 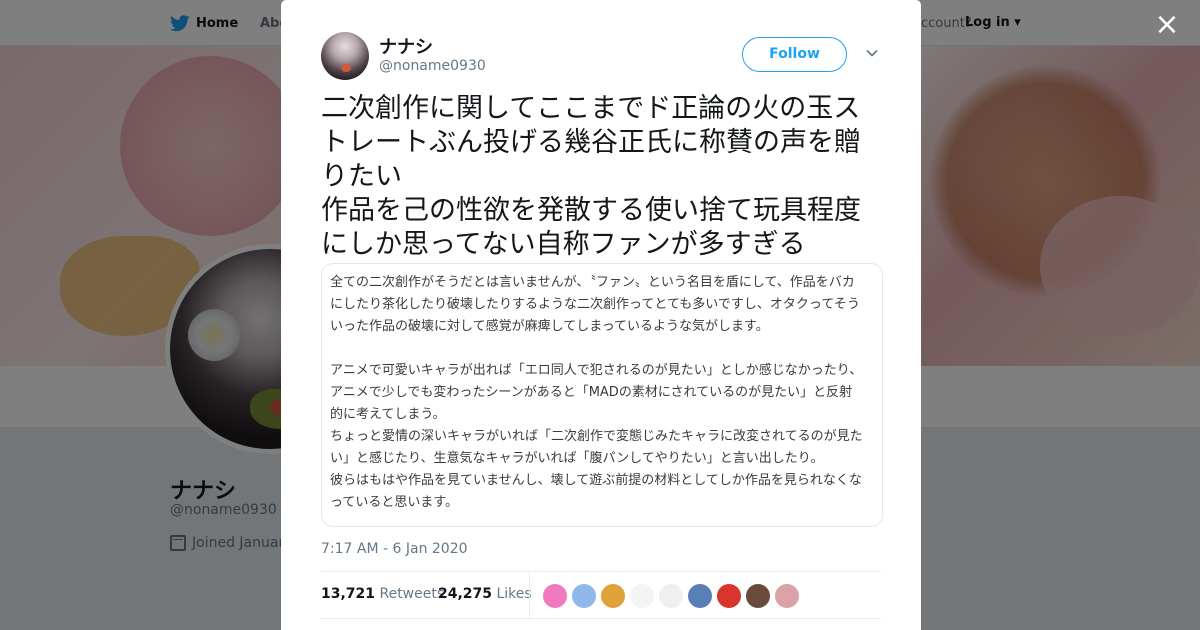 I want to click on retweets-count: 13,721, so click(x=348, y=594).